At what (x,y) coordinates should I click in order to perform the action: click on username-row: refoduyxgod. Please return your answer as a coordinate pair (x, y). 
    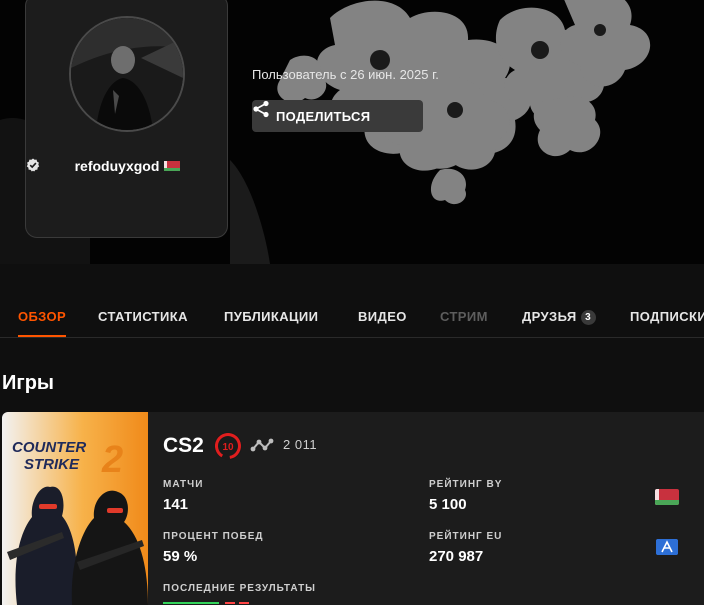
    Looking at the image, I should click on (127, 166).